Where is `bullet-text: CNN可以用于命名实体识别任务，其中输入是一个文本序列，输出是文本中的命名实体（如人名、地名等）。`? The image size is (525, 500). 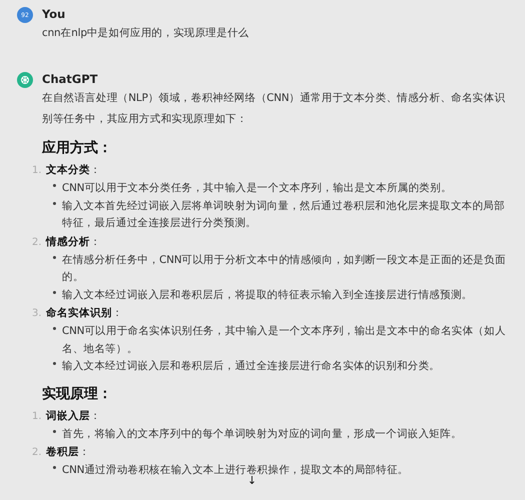
bullet-text: CNN可以用于命名实体识别任务，其中输入是一个文本序列，输出是文本中的命名实体（如人名、地名等）。 is located at coordinates (284, 340).